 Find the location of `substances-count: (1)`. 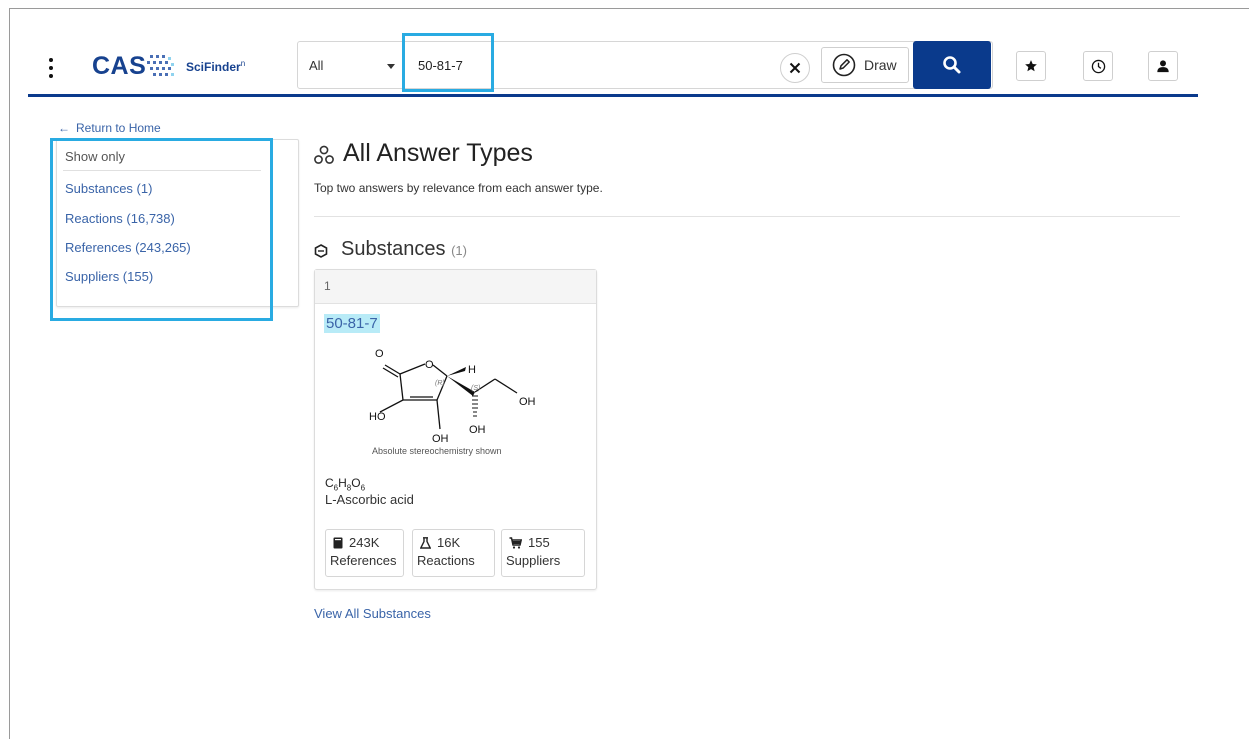

substances-count: (1) is located at coordinates (459, 250).